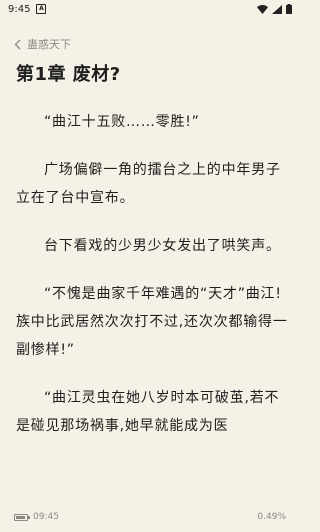 The height and width of the screenshot is (532, 320). I want to click on status-bar: 9:45 A, so click(150, 9).